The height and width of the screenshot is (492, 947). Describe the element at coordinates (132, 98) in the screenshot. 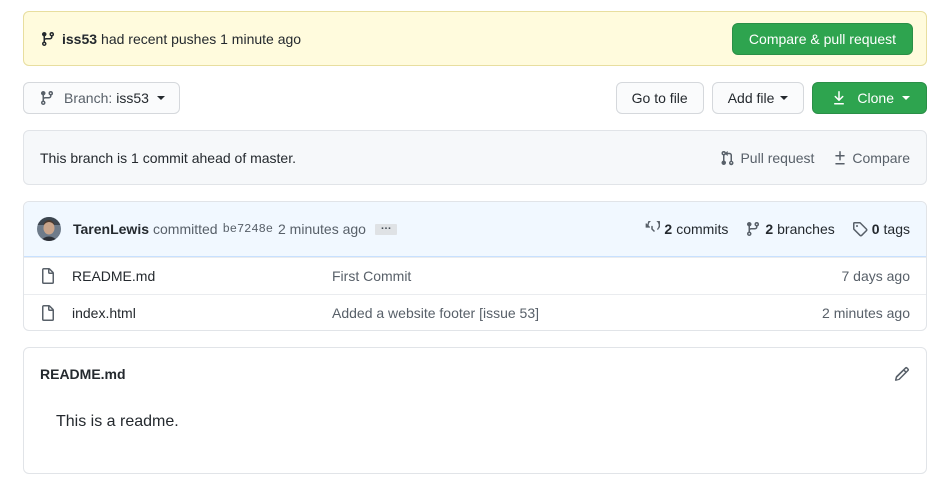

I see `branch-name: iss53` at that location.